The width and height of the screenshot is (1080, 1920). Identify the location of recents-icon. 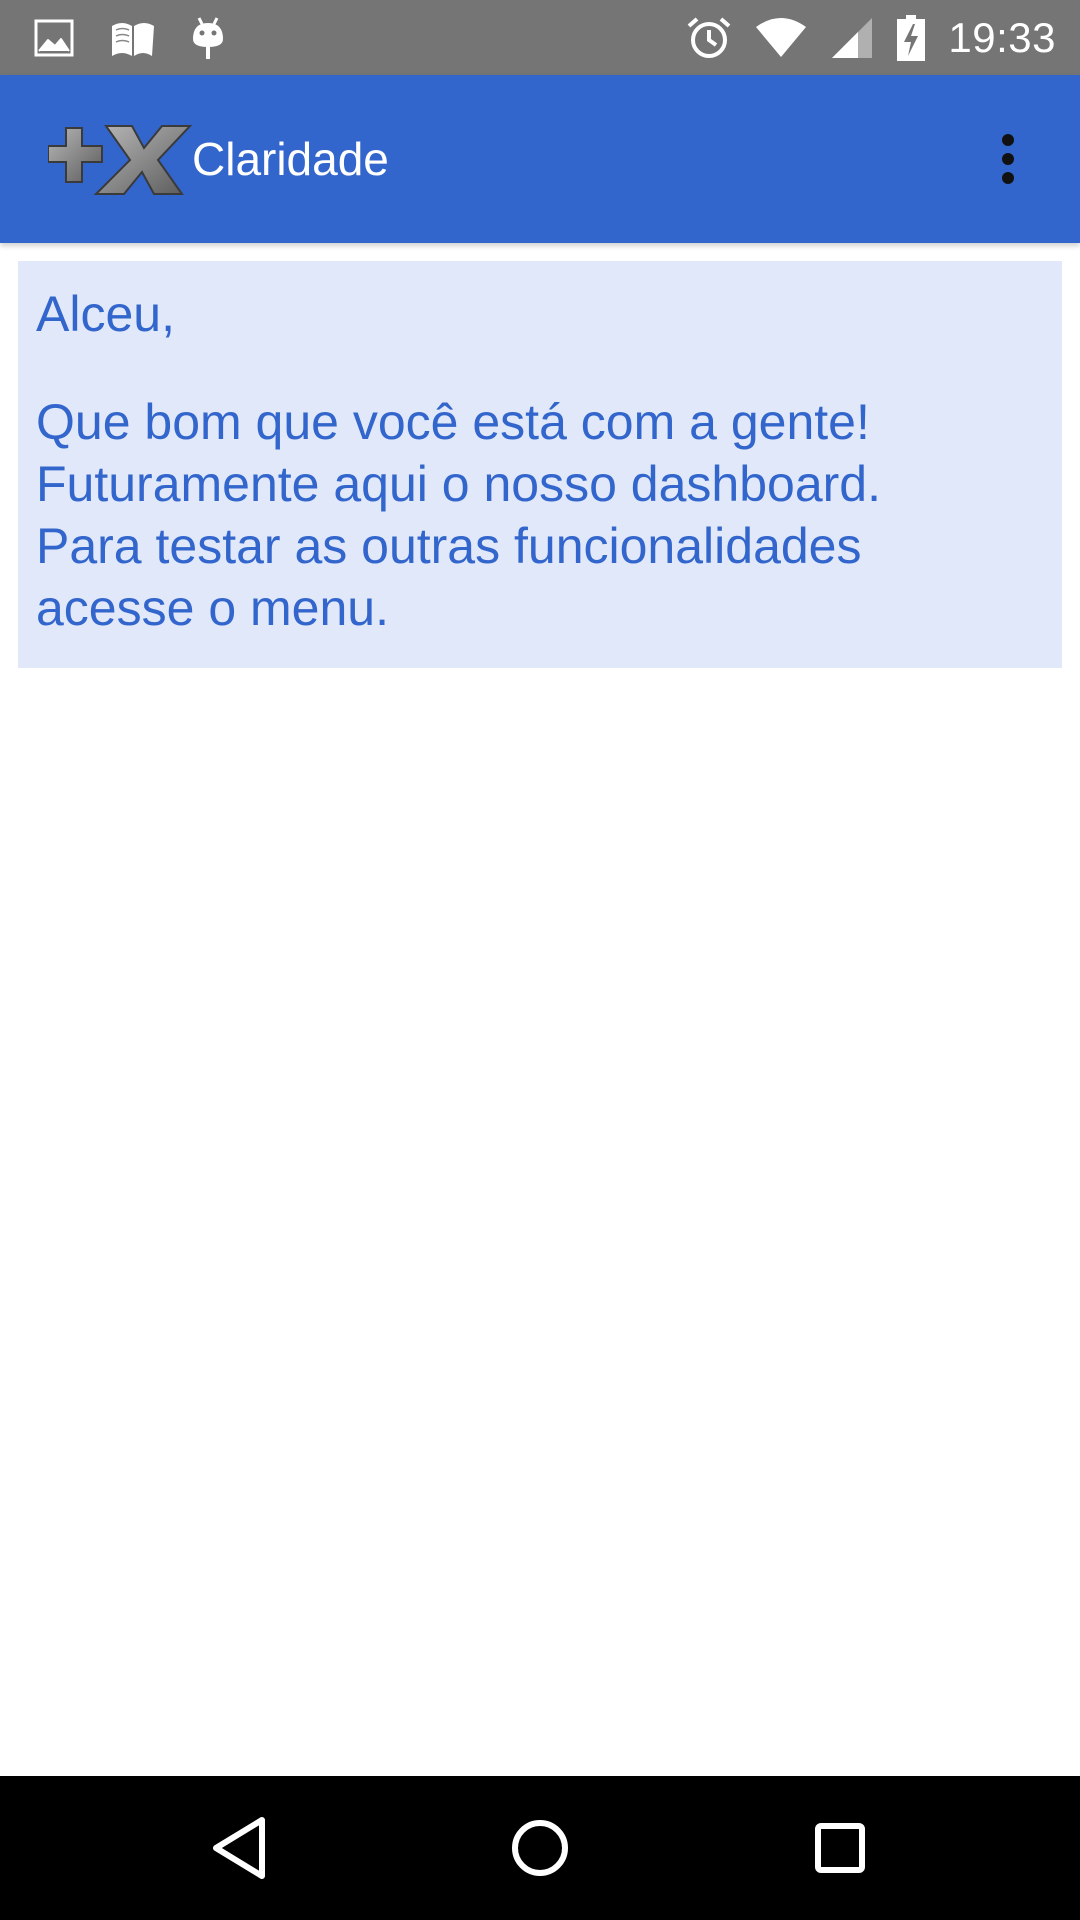
(840, 1848).